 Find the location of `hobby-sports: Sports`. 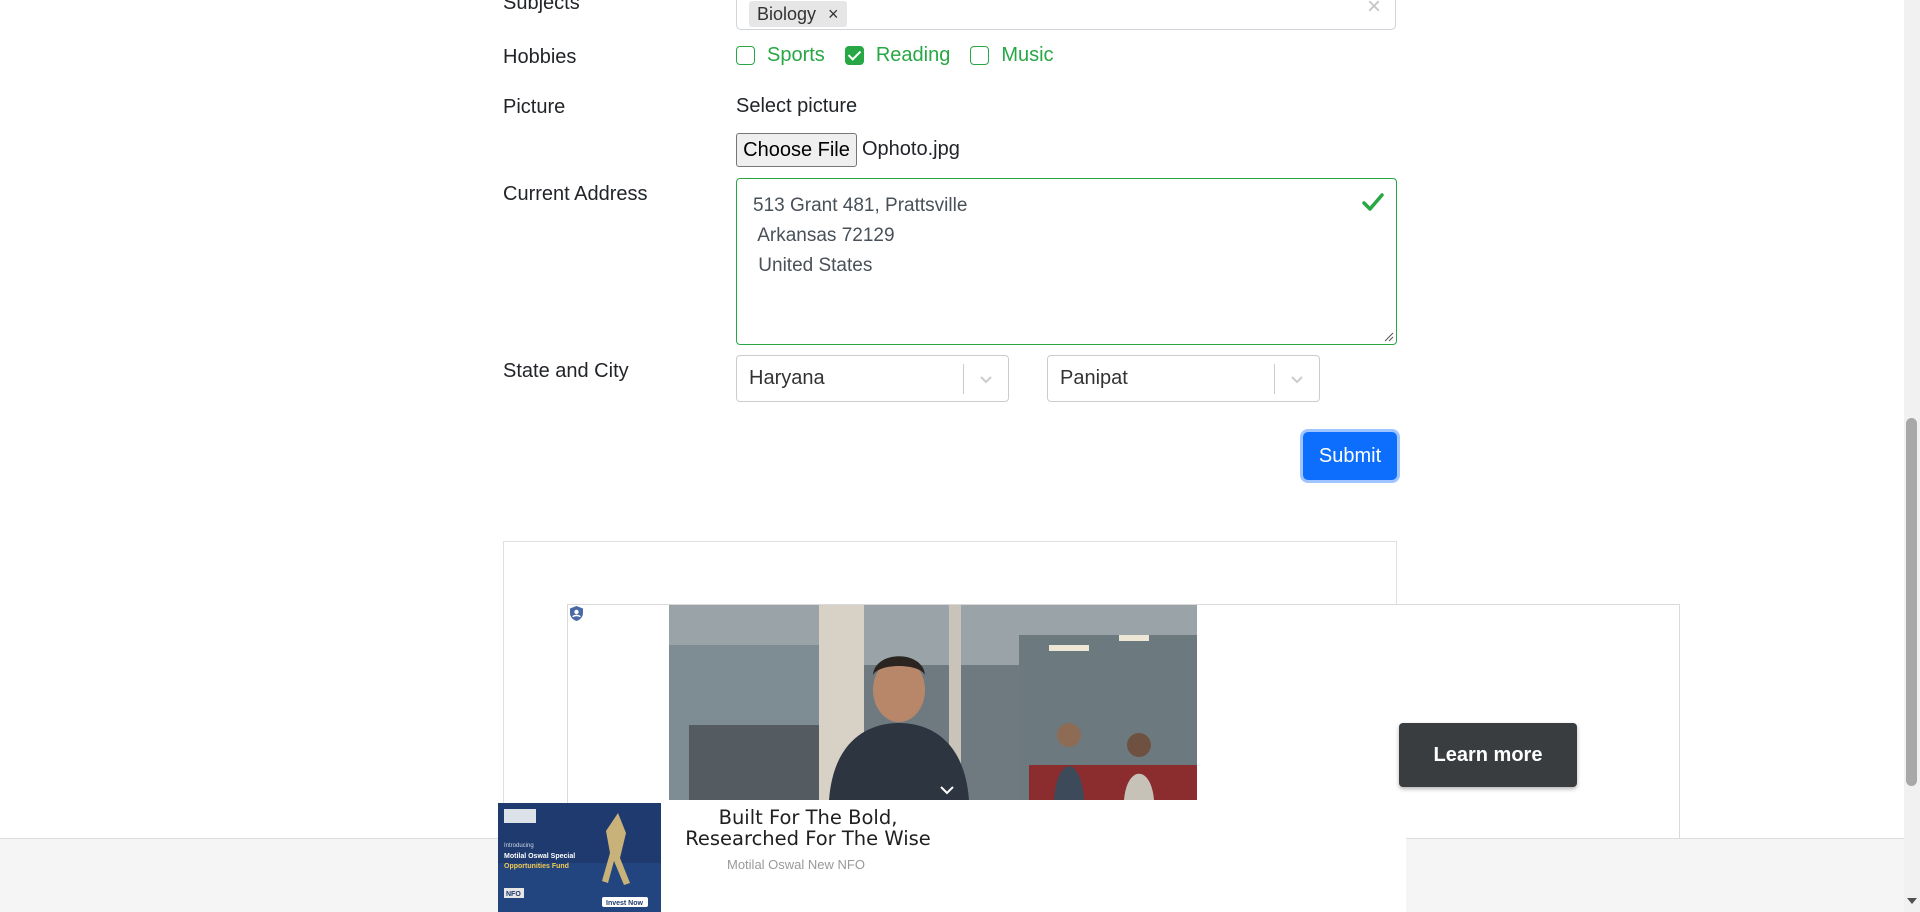

hobby-sports: Sports is located at coordinates (780, 55).